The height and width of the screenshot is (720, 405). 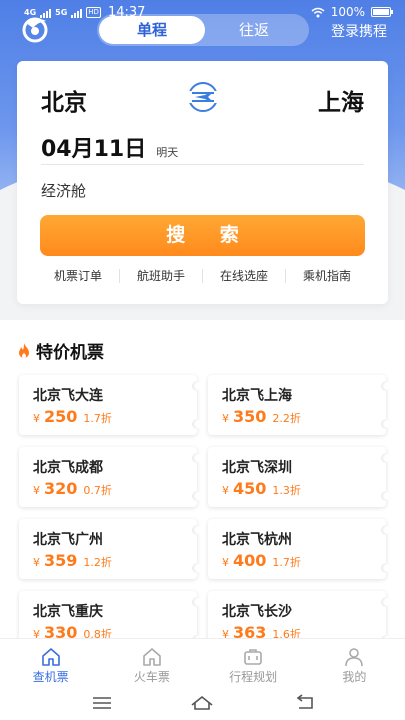 What do you see at coordinates (61, 416) in the screenshot?
I see `deal-price: 250` at bounding box center [61, 416].